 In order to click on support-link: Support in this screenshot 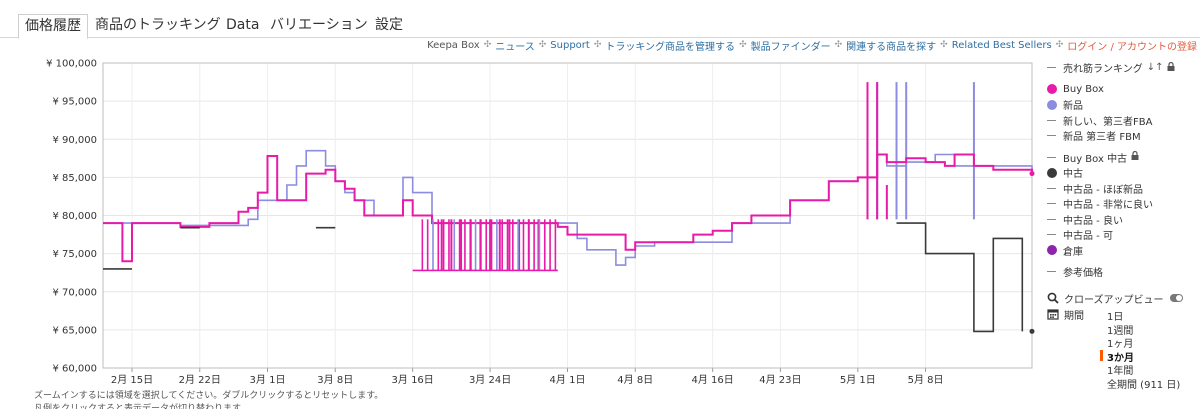, I will do `click(570, 45)`.